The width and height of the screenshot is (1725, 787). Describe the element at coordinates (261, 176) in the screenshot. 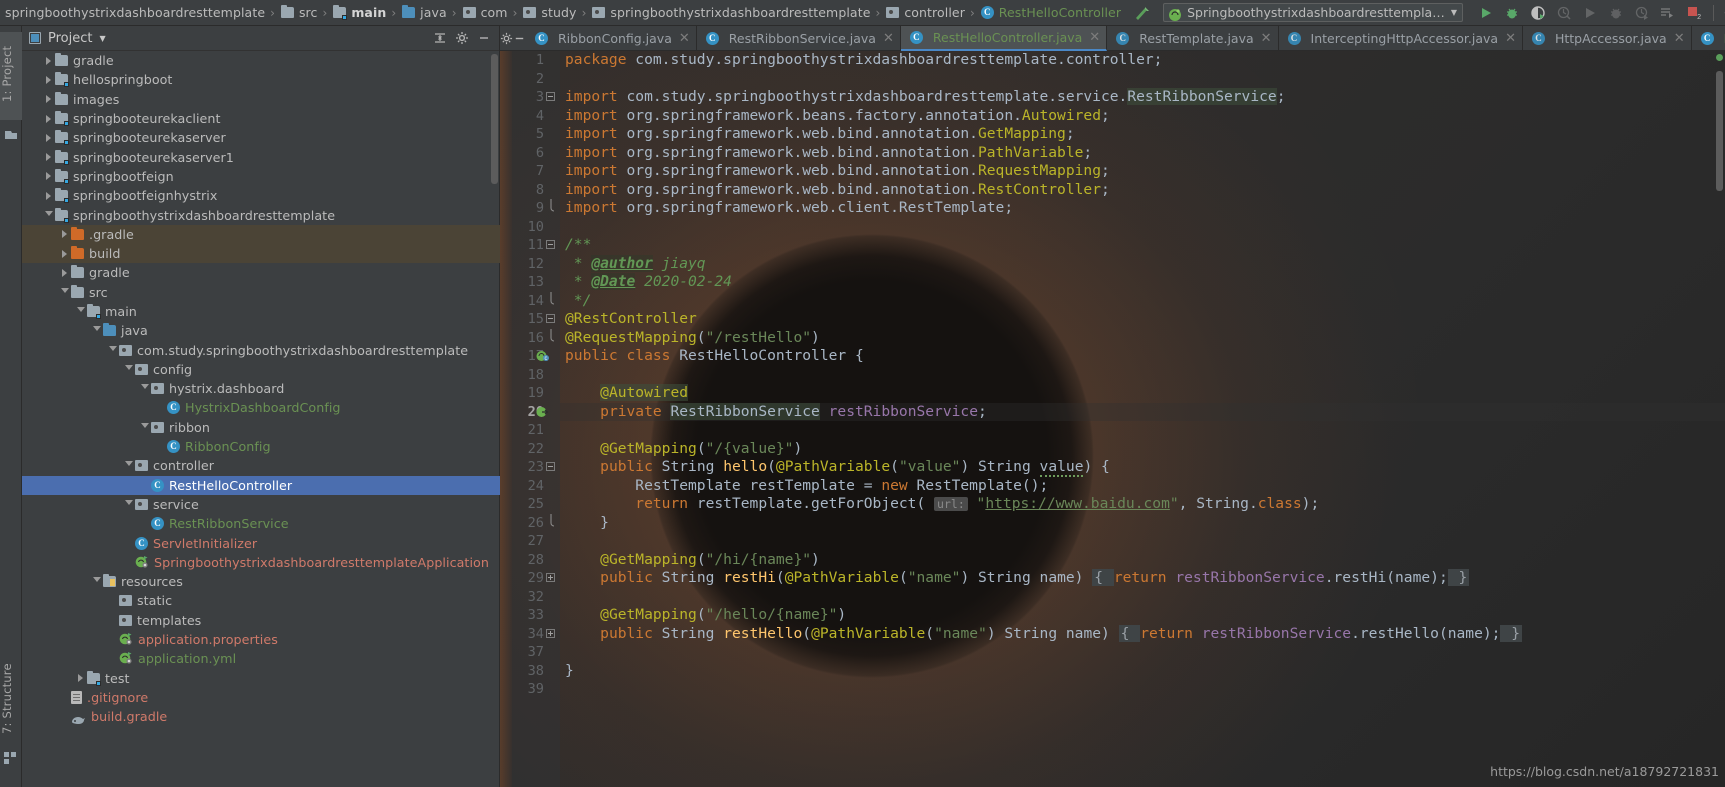

I see `tree-node-springbootfeign: springbootfeign` at that location.